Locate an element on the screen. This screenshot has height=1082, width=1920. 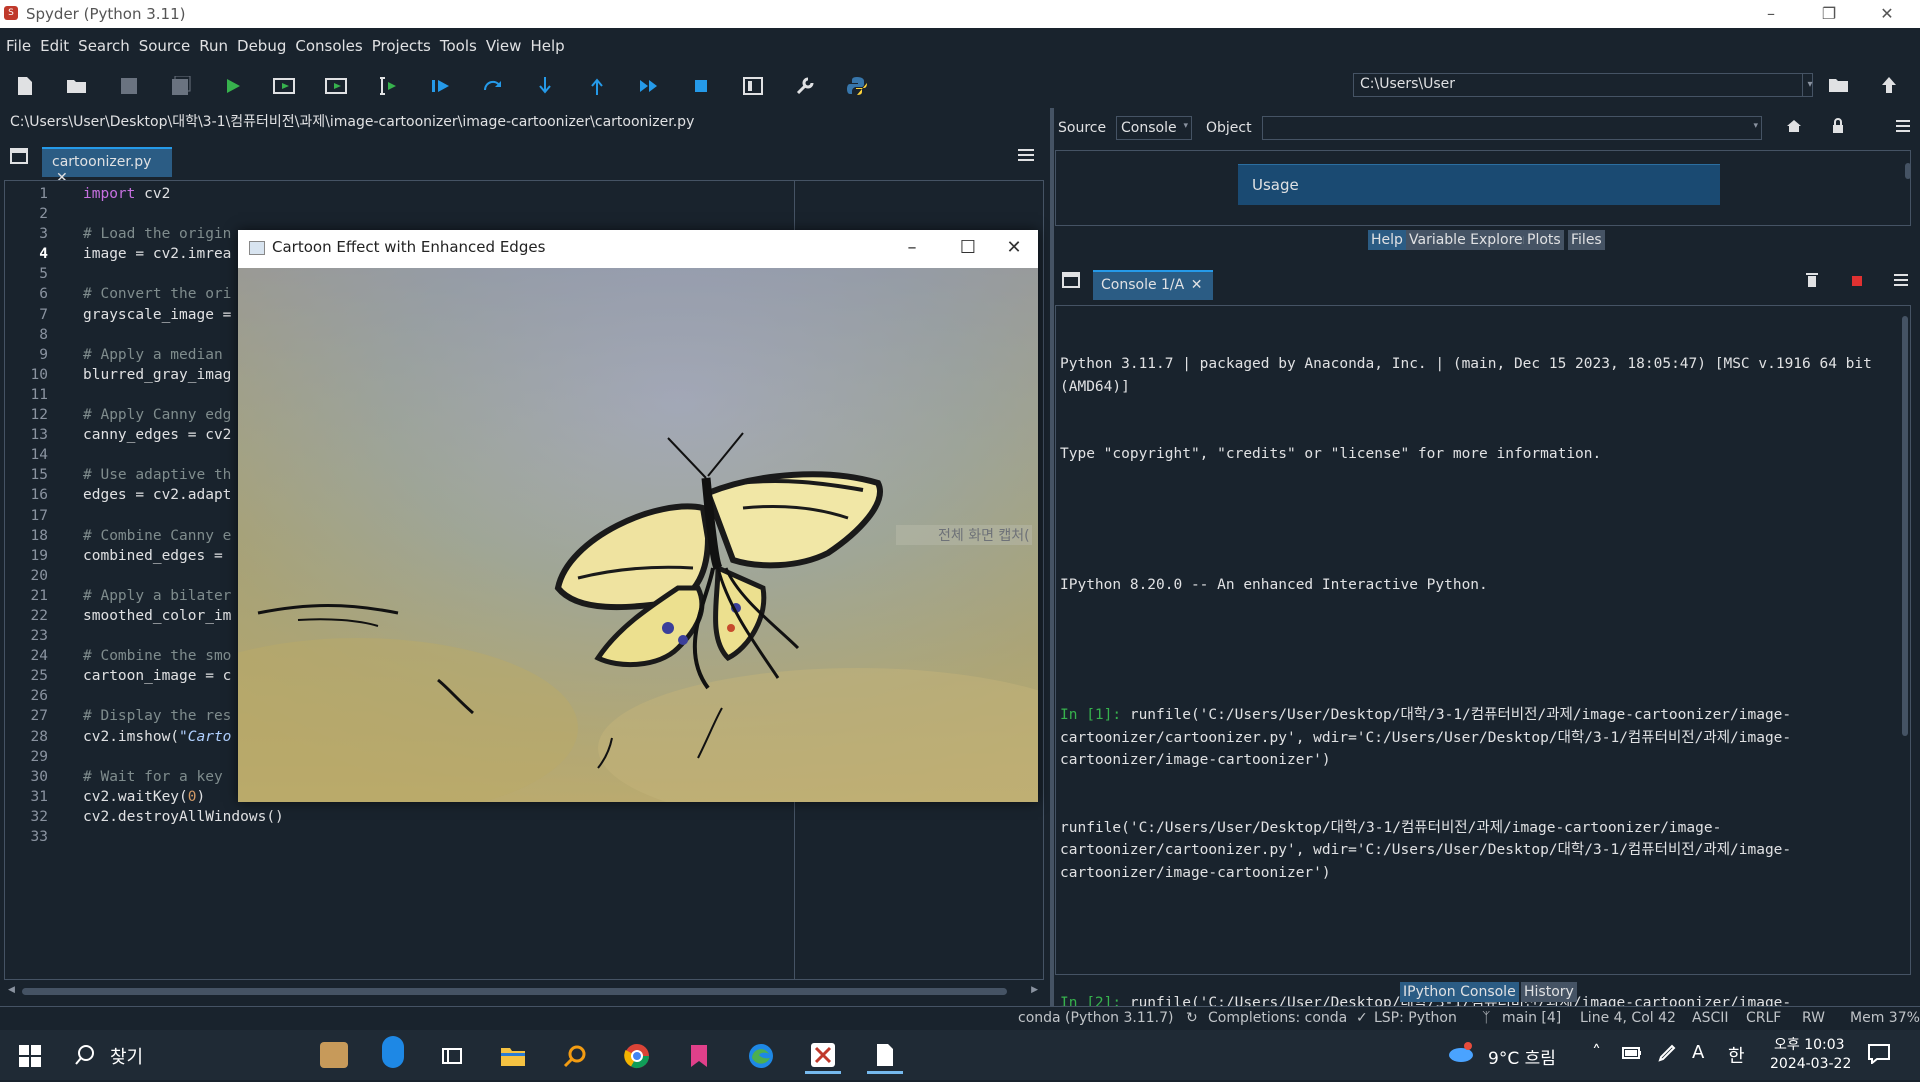
spyder-taskbar-icon is located at coordinates (823, 1056).